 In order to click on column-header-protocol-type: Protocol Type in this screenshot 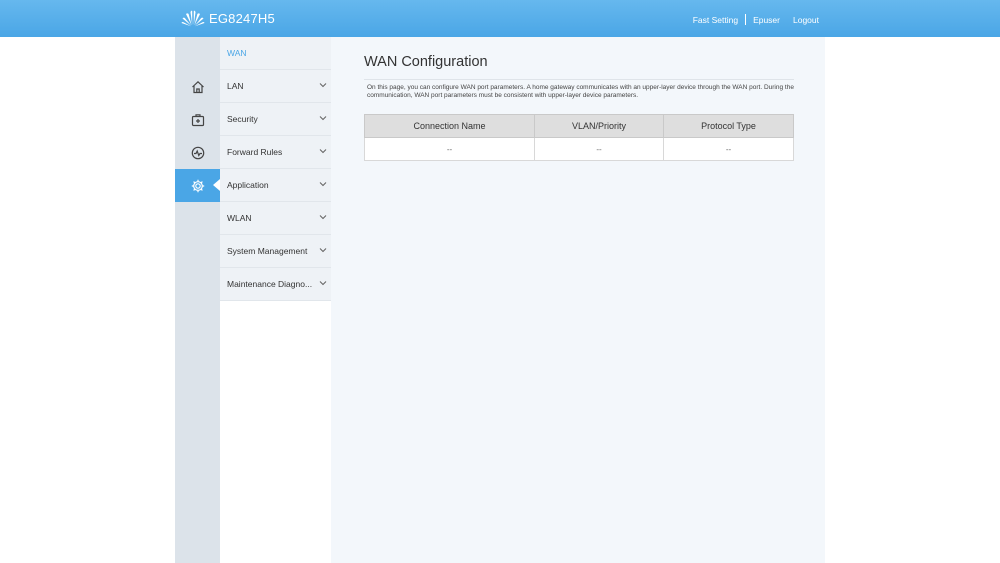, I will do `click(728, 126)`.